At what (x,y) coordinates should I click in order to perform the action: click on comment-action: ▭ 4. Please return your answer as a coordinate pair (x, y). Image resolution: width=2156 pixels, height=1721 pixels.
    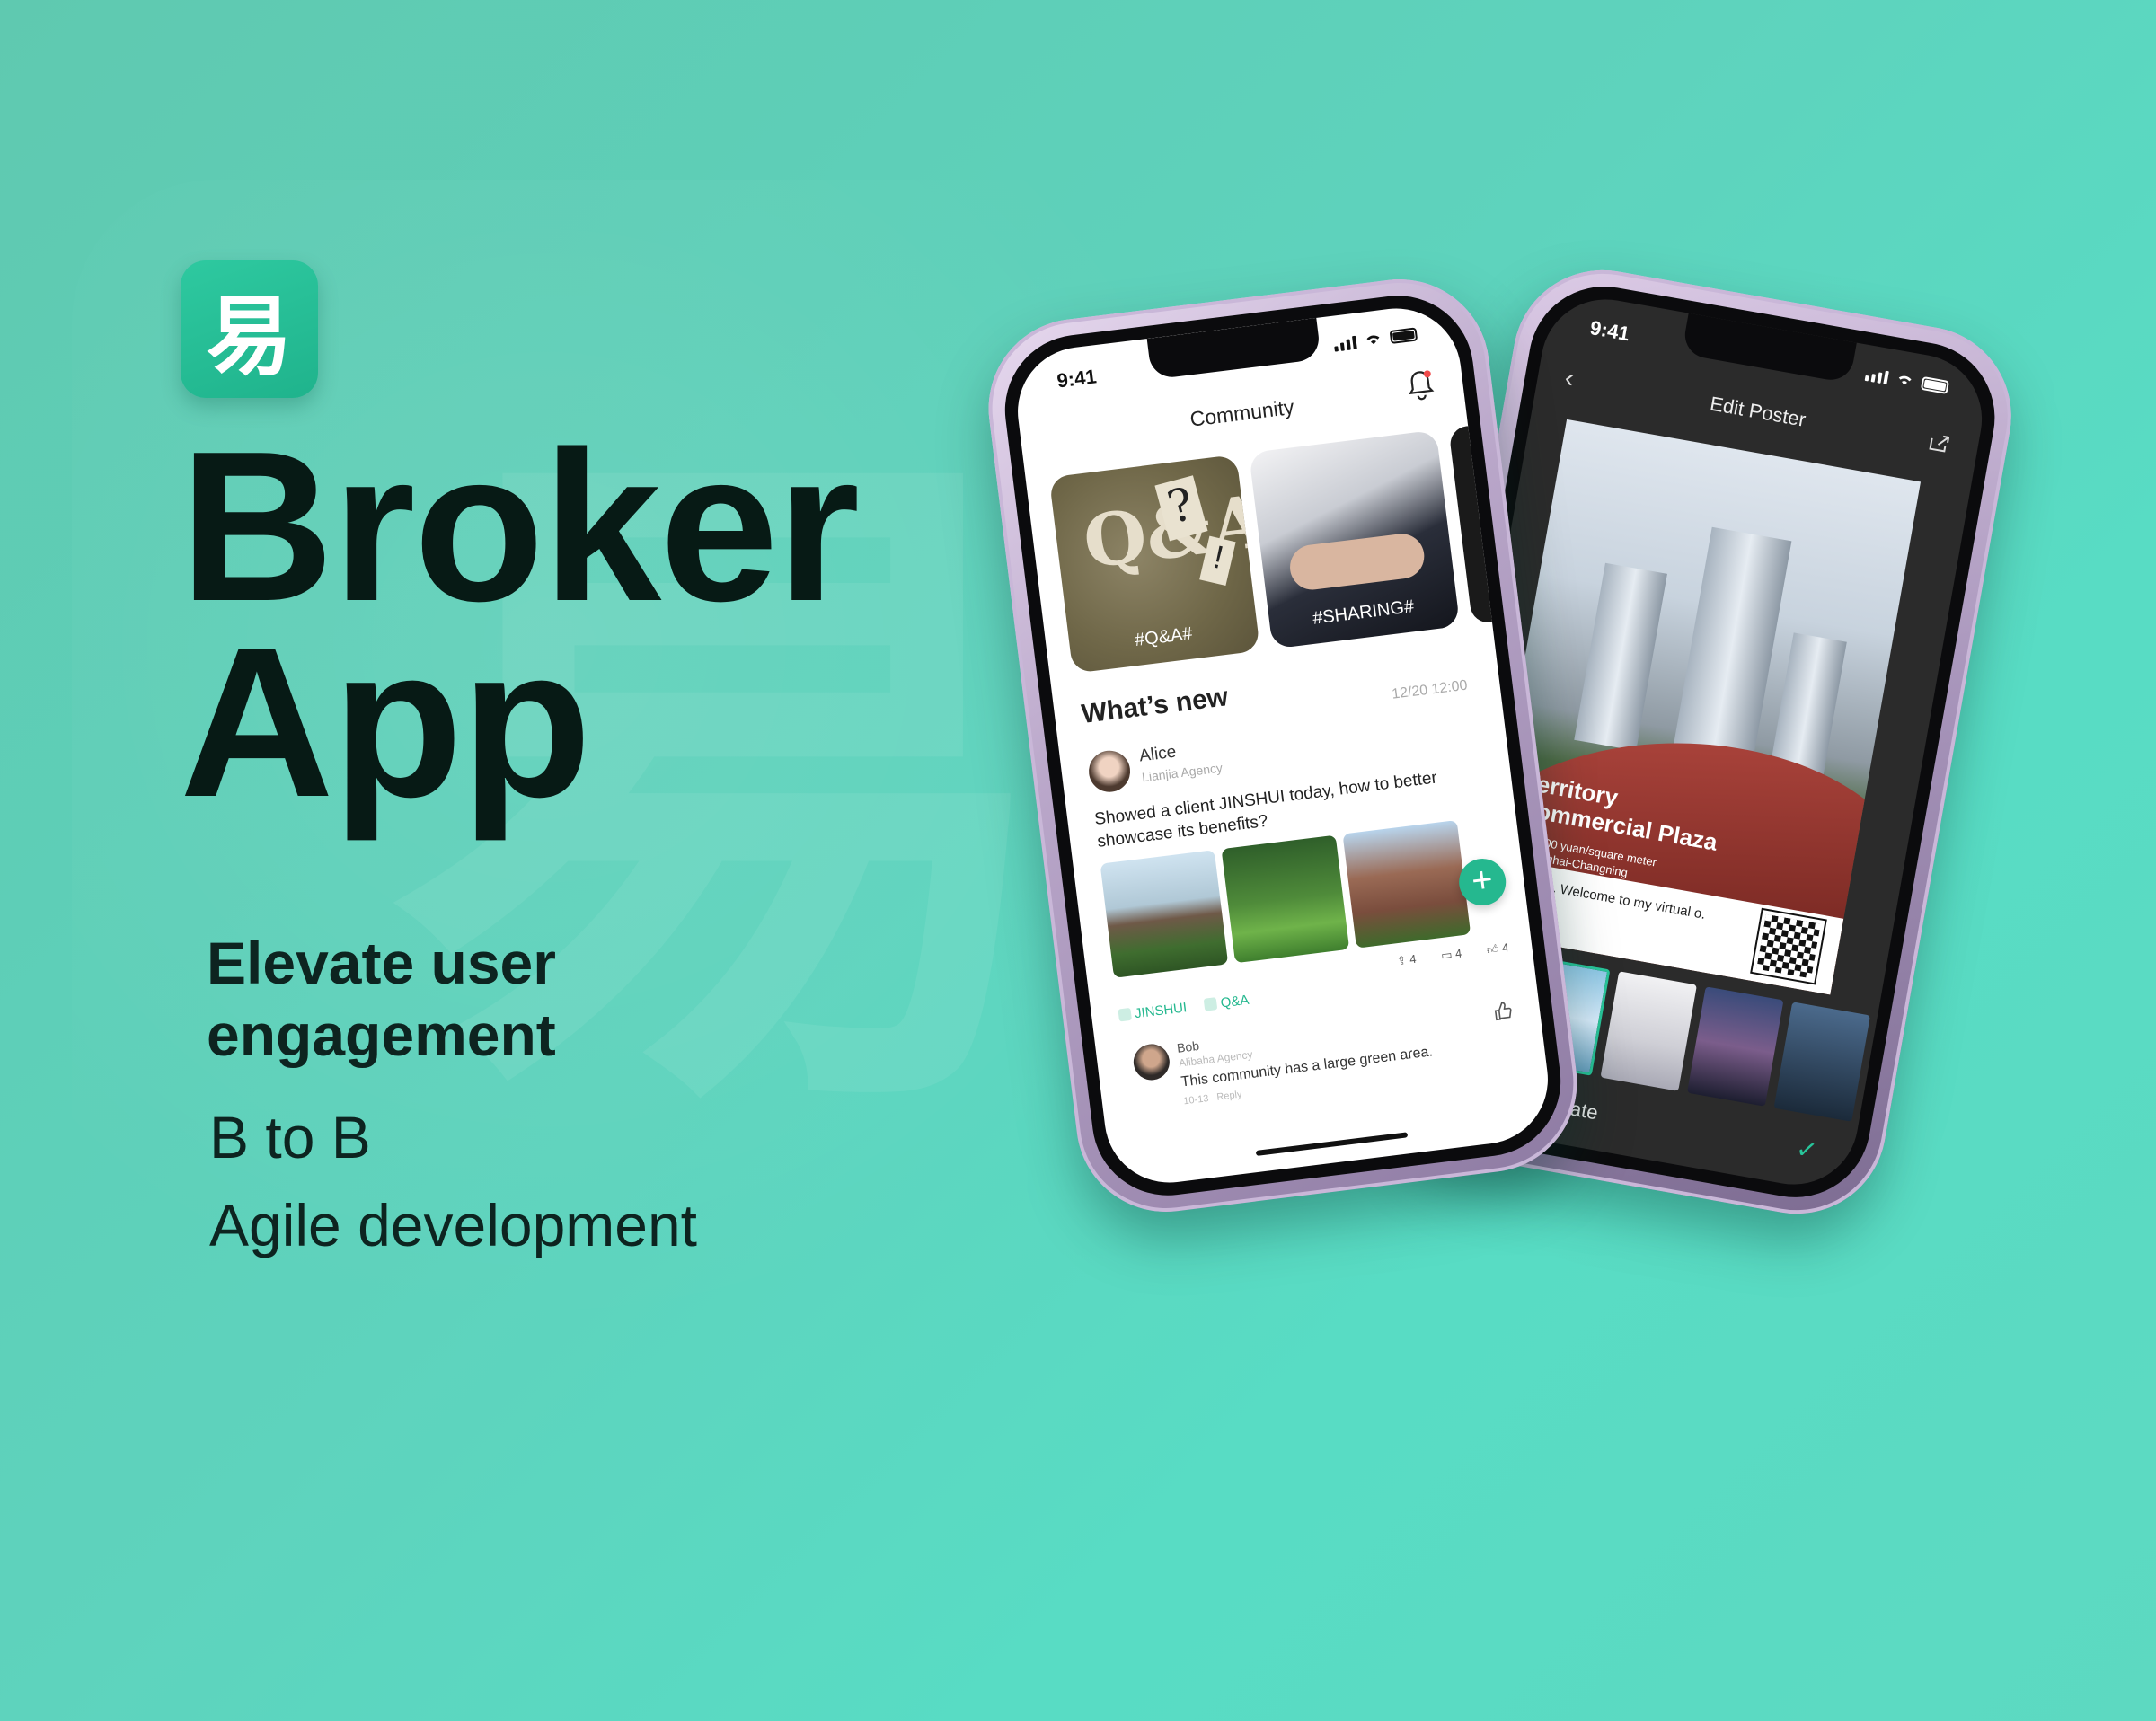
    Looking at the image, I should click on (1451, 955).